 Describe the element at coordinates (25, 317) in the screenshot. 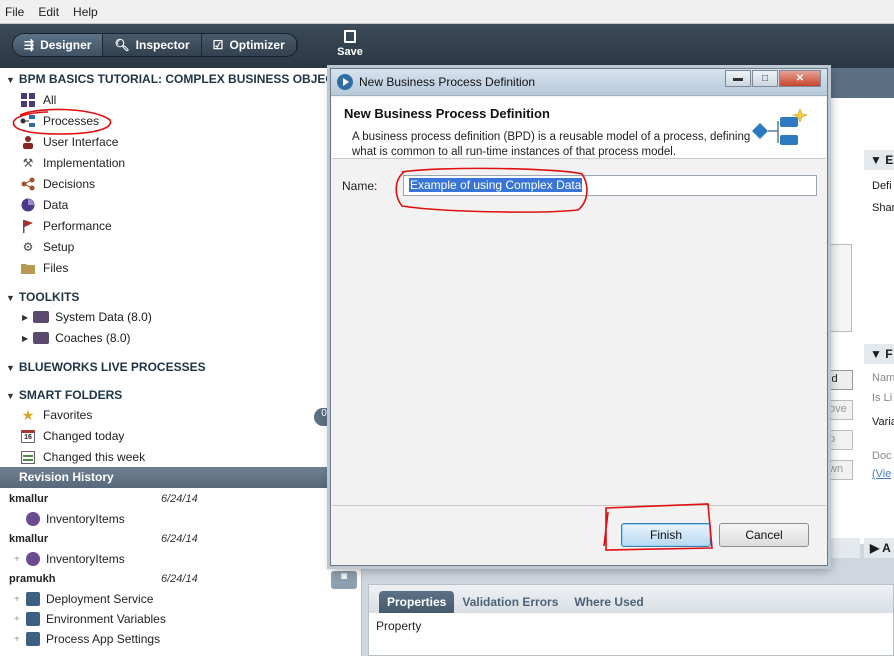

I see `expand-icon: ▶` at that location.